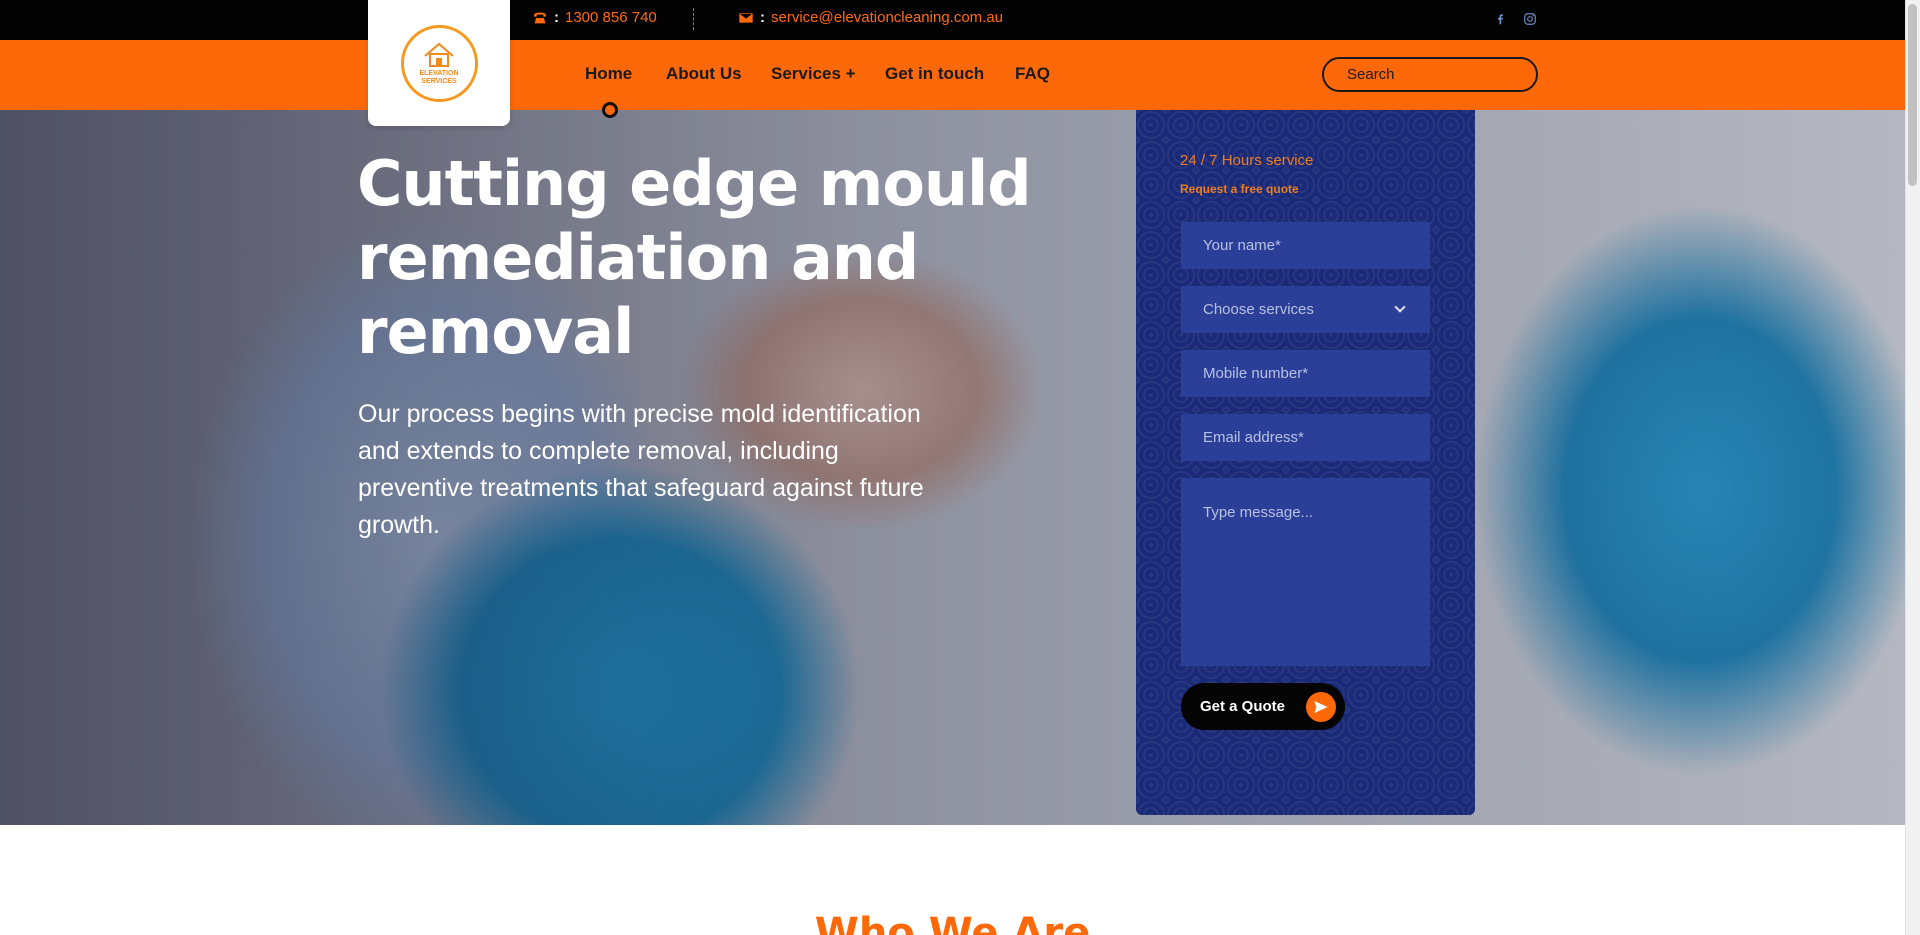  What do you see at coordinates (439, 81) in the screenshot?
I see `logo-line-2: SERVICES` at bounding box center [439, 81].